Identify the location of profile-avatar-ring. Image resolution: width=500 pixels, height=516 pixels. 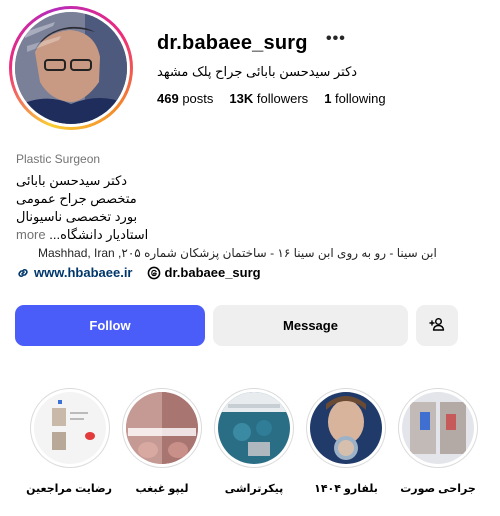
(71, 68).